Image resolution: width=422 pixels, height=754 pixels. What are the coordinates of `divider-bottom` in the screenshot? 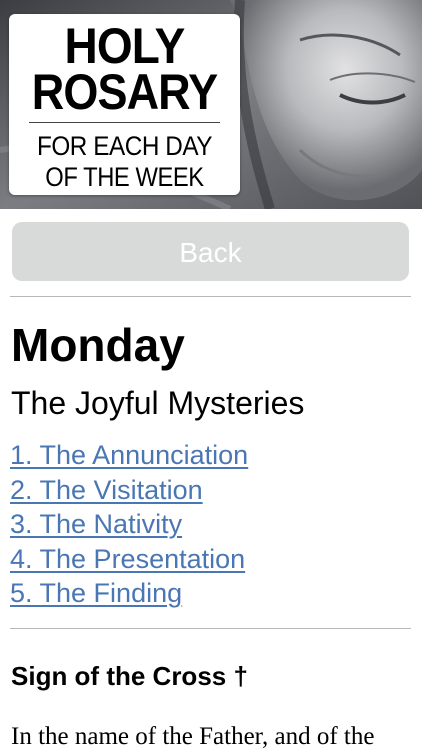 It's located at (210, 628).